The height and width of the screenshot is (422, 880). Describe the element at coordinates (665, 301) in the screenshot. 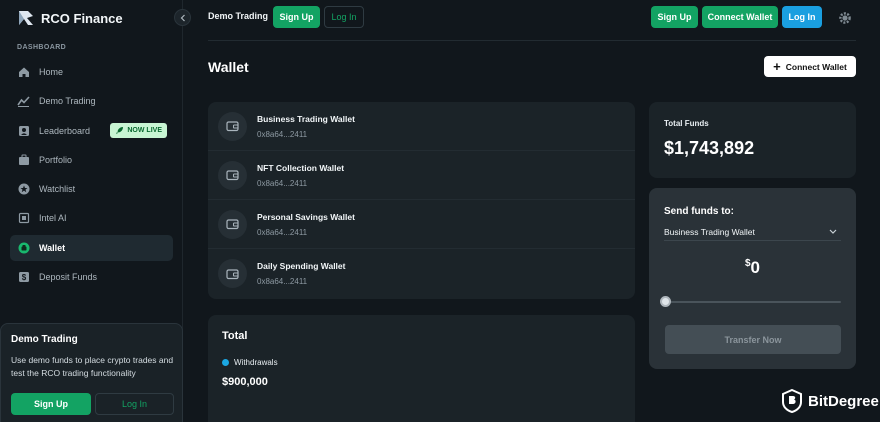

I see `amount-slider-thumb` at that location.